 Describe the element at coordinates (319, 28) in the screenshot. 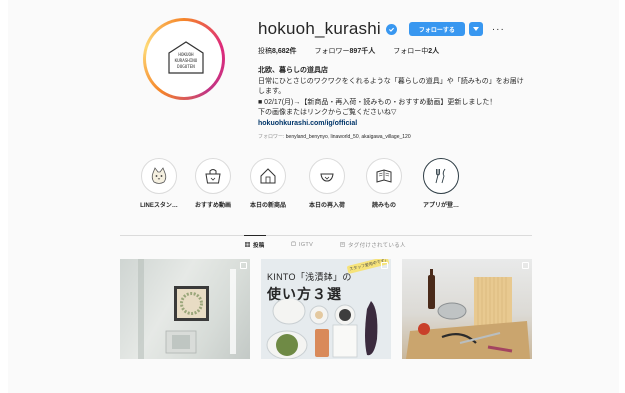

I see `profile-username: hokuoh_kurashi` at that location.